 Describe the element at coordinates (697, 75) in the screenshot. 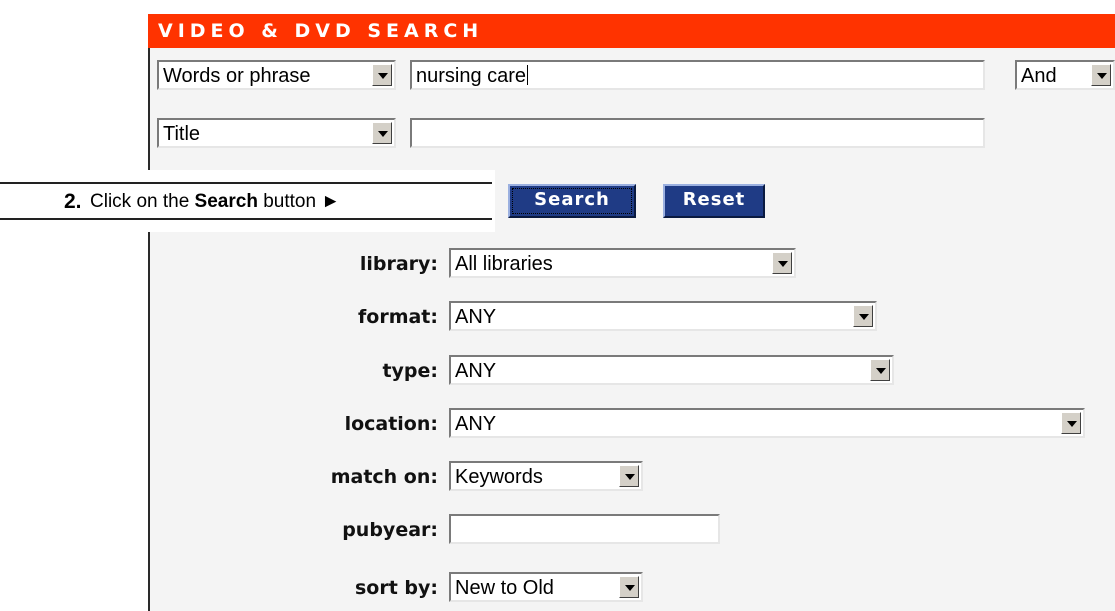

I see `search-query-input-1: nursing care` at that location.